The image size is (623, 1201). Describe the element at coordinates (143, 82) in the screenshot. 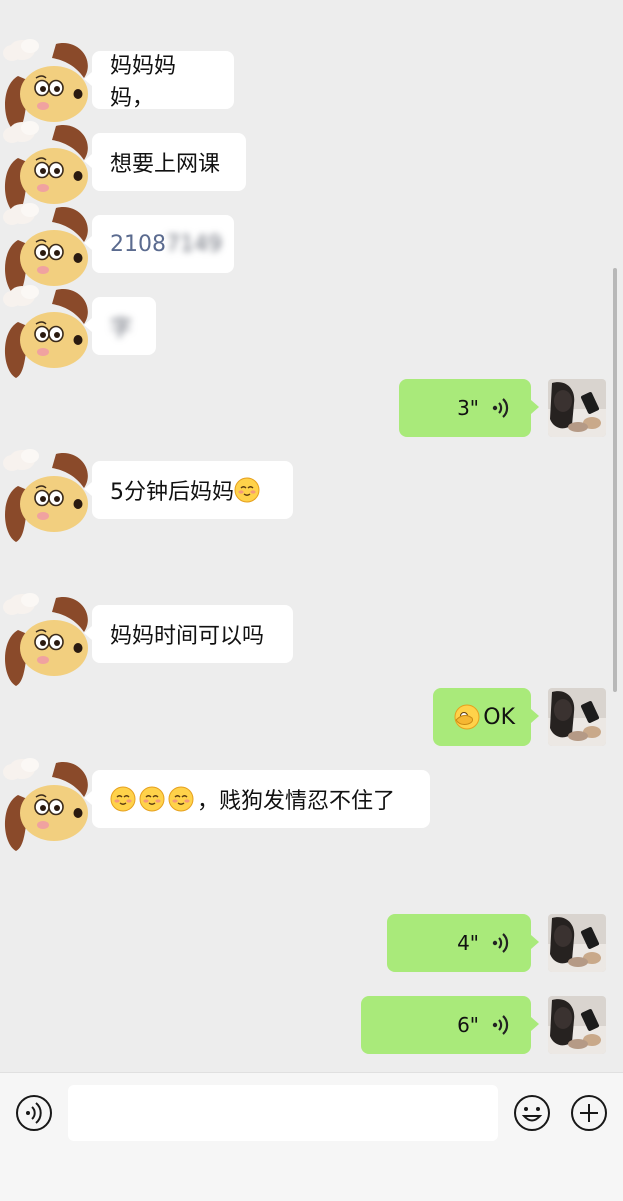

I see `message-text: 妈妈妈妈，` at that location.